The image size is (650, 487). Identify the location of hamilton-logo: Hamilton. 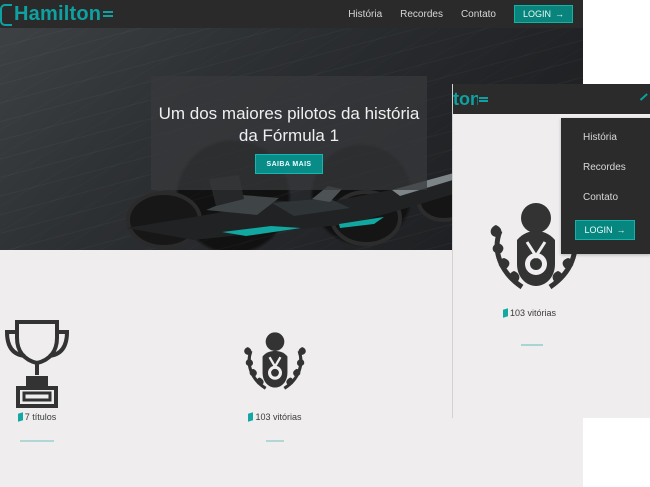
(57, 14).